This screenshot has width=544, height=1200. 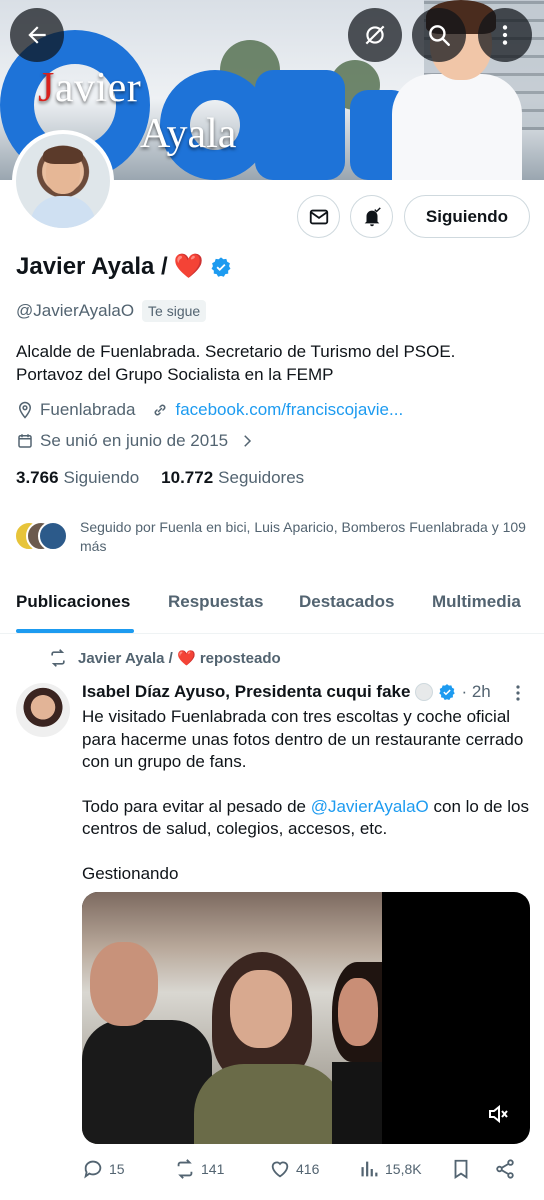 What do you see at coordinates (476, 602) in the screenshot?
I see `tab-multimedia: Multimedia` at bounding box center [476, 602].